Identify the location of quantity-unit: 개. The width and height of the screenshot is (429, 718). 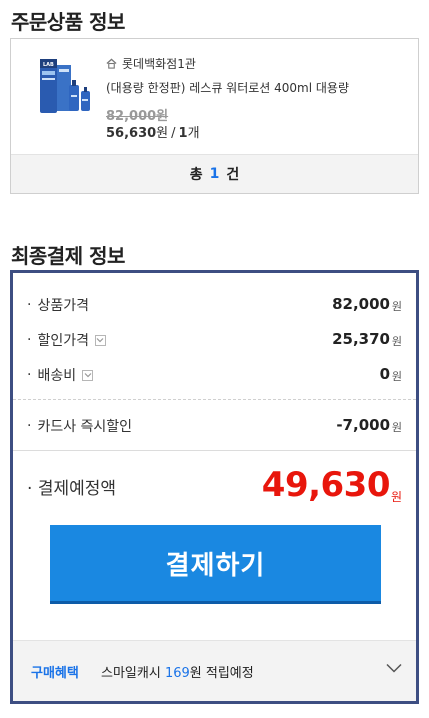
(193, 133).